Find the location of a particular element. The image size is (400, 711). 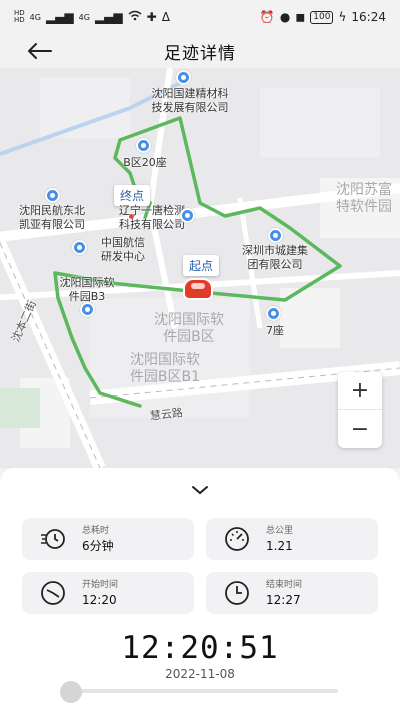

total-time-value: 6分钟 is located at coordinates (98, 545).